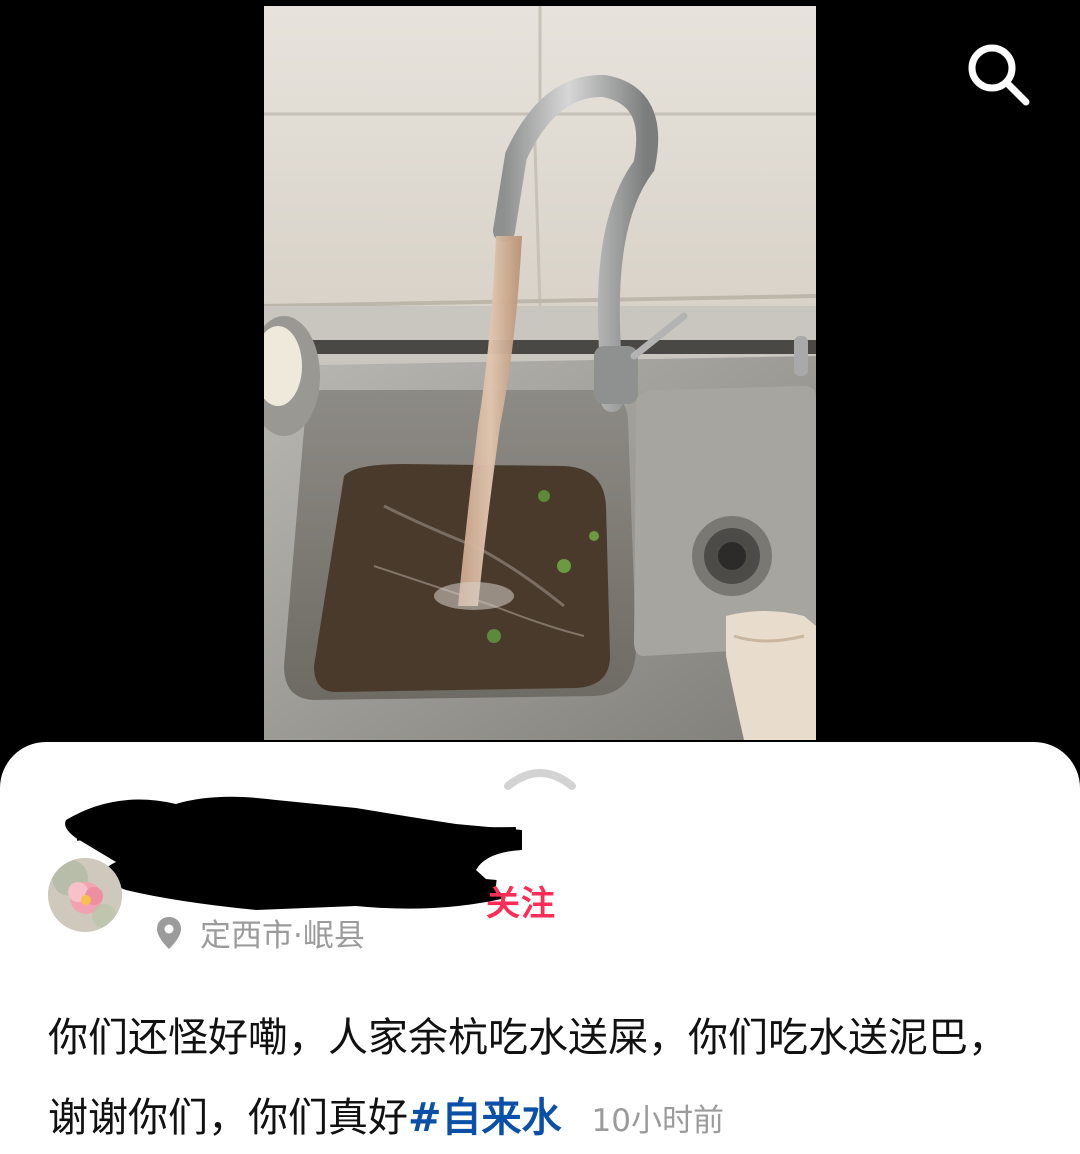  I want to click on search-button, so click(998, 74).